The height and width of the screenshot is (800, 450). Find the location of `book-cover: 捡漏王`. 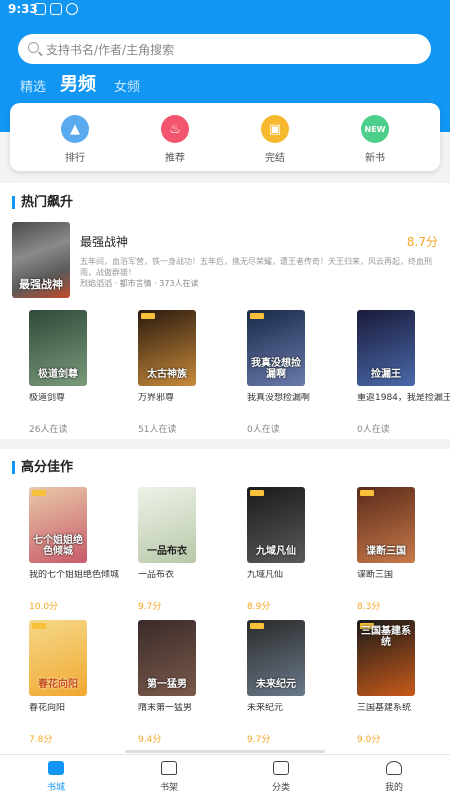

book-cover: 捡漏王 is located at coordinates (386, 348).